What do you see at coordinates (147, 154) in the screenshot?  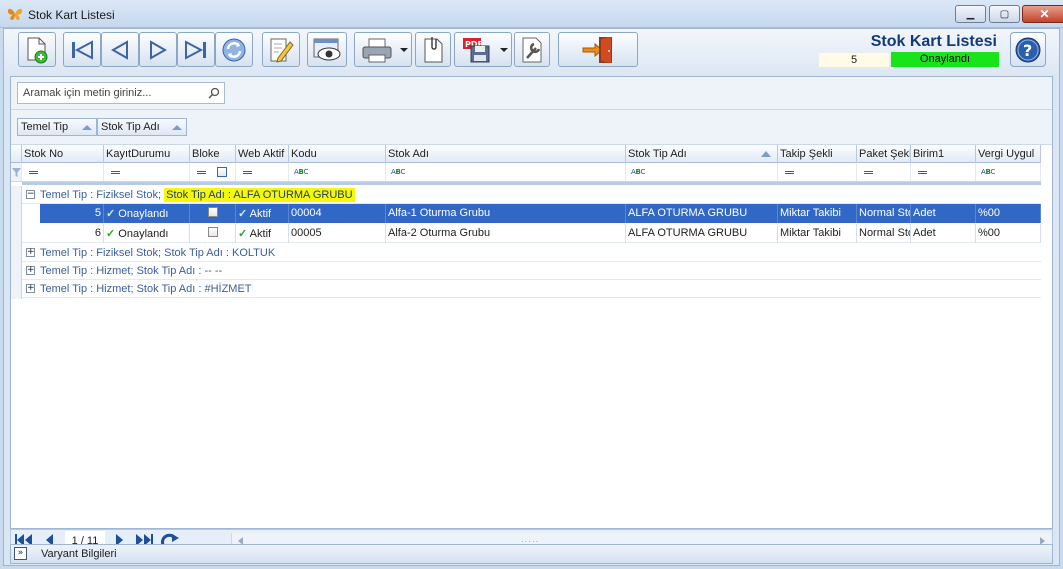 I see `column-header: KayıtDurumu` at bounding box center [147, 154].